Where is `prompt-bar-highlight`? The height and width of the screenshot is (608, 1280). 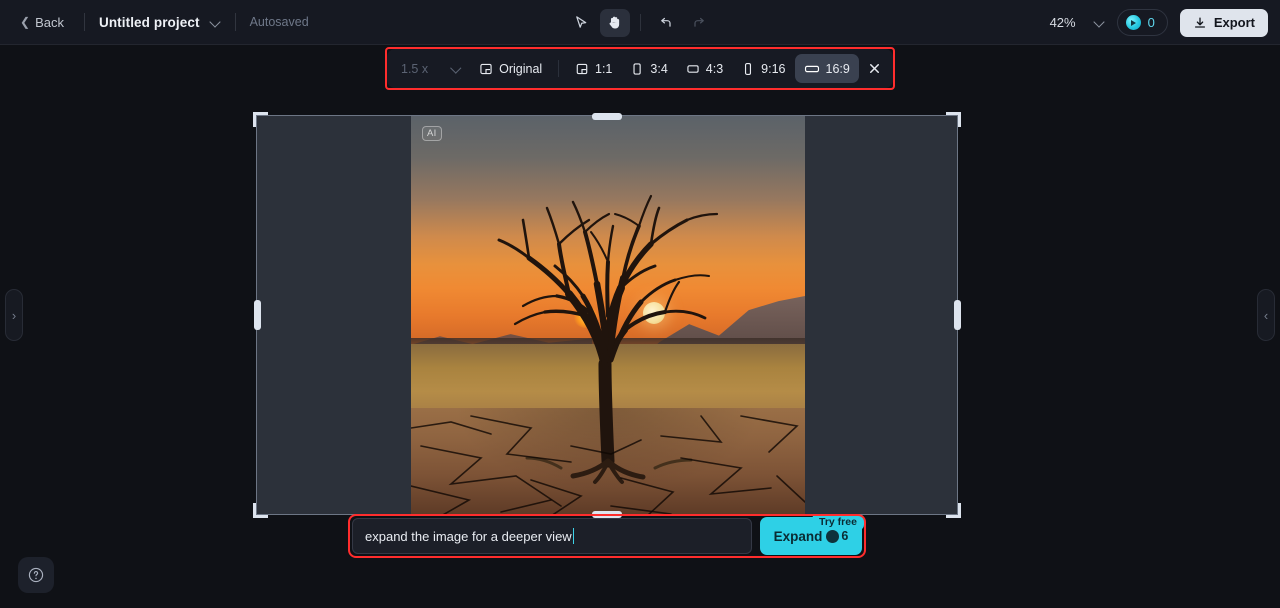
prompt-bar-highlight is located at coordinates (607, 536).